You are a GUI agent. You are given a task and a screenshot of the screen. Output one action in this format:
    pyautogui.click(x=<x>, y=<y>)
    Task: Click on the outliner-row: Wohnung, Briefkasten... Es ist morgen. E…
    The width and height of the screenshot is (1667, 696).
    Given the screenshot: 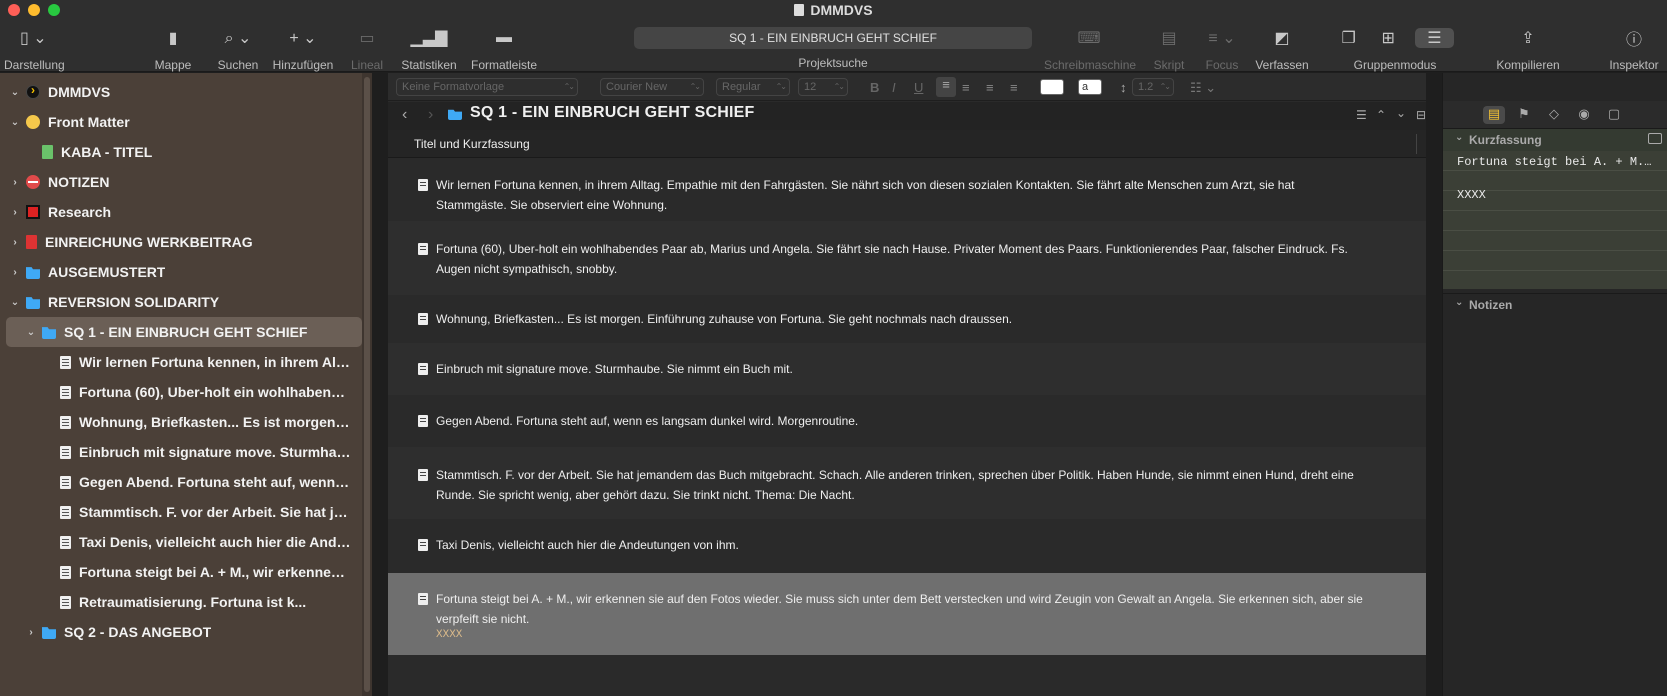 What is the action you would take?
    pyautogui.click(x=907, y=319)
    